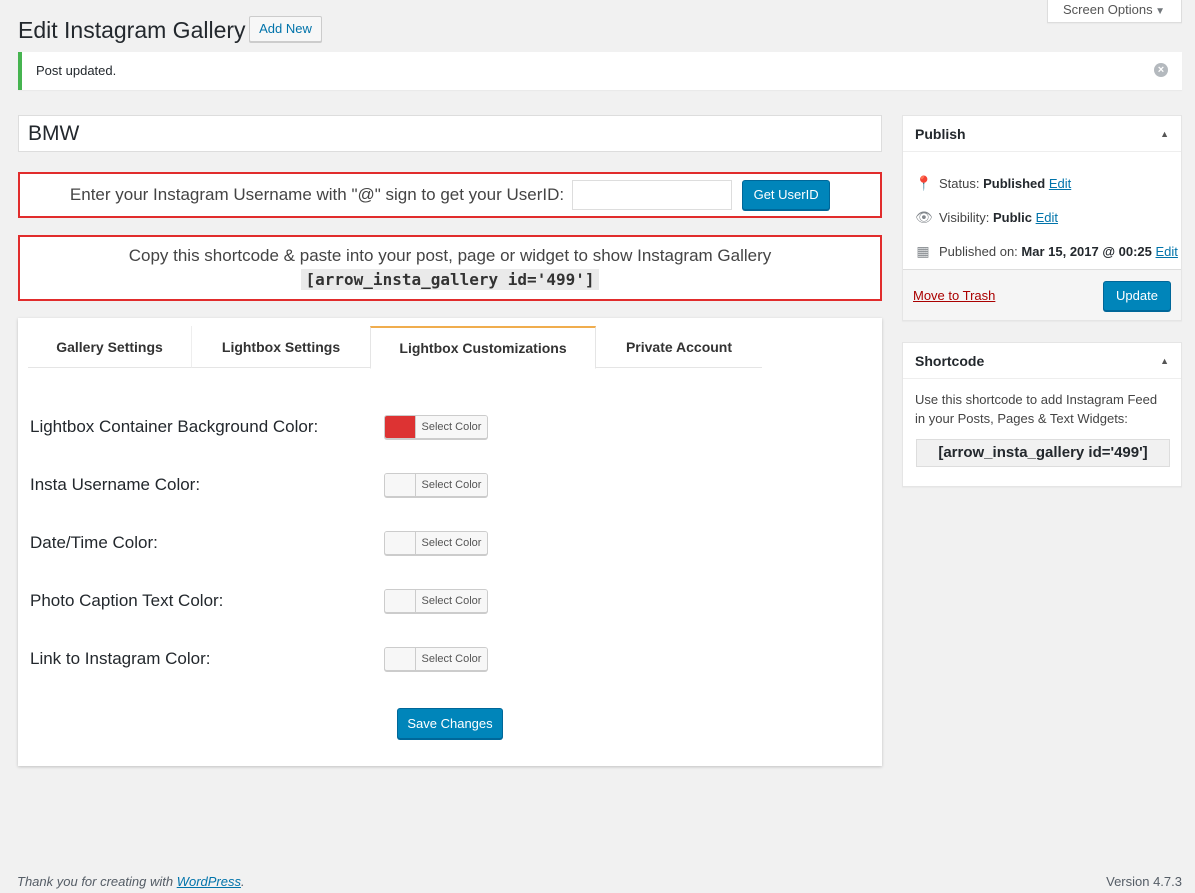 This screenshot has width=1195, height=893. I want to click on eye-icon: 👁, so click(924, 217).